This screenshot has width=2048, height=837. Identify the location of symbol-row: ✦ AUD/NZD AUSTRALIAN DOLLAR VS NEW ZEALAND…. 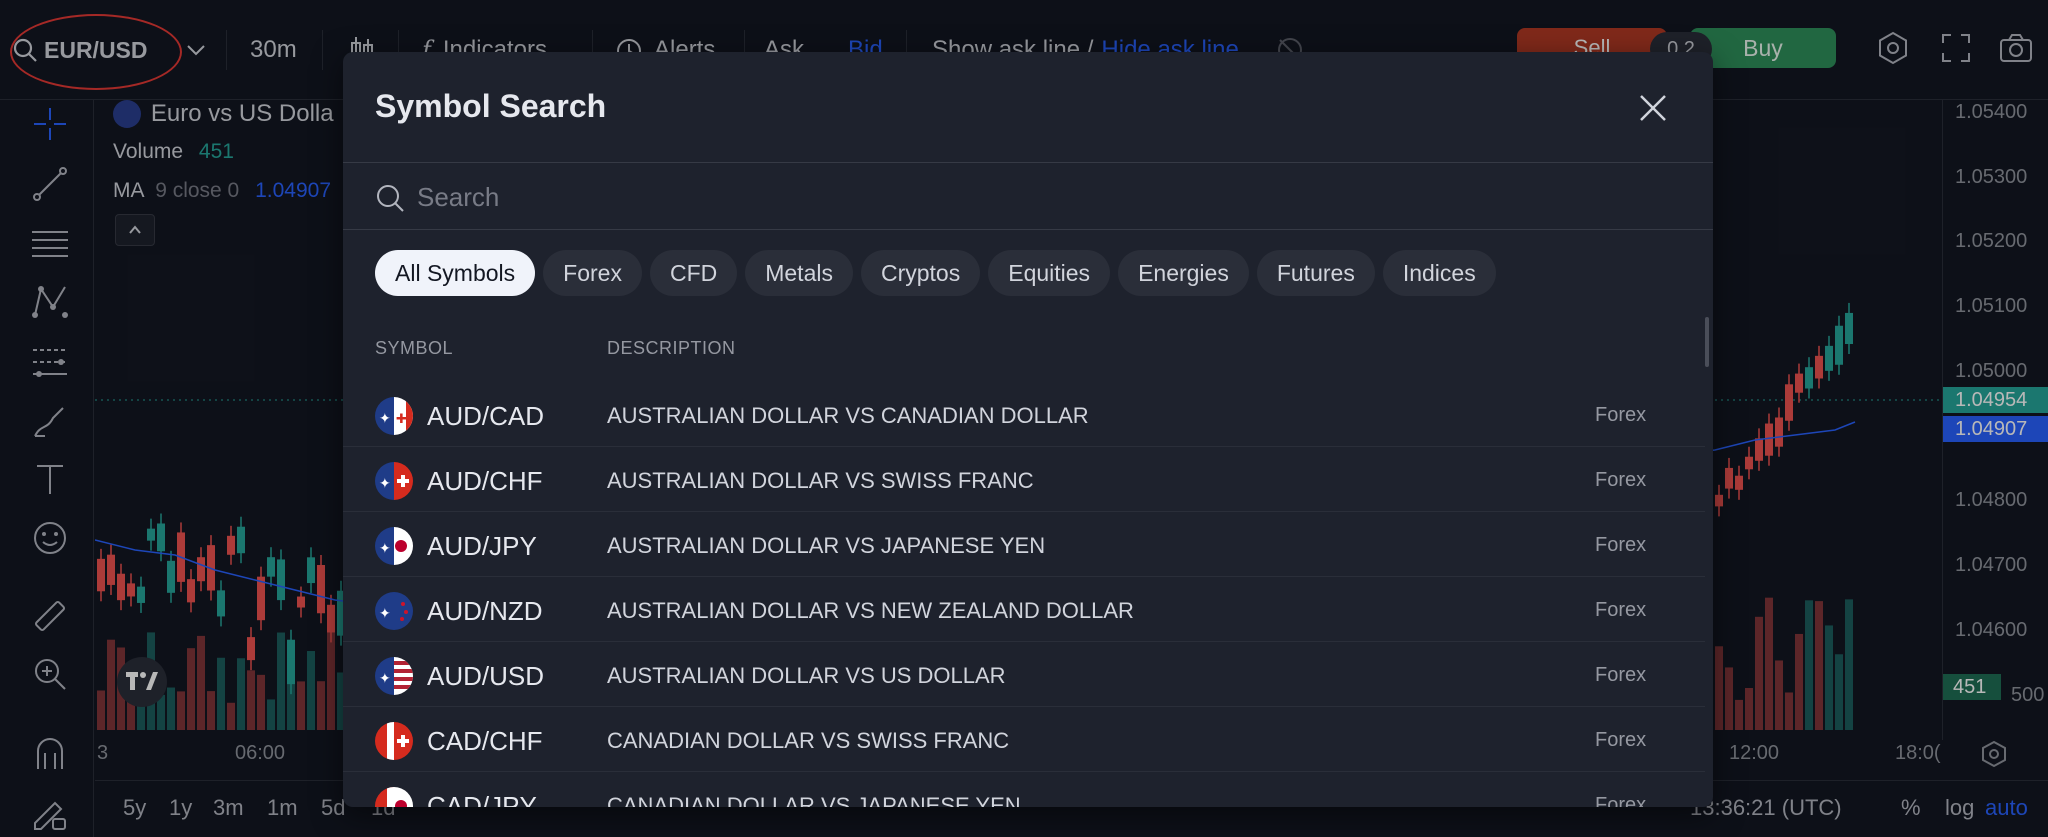
(1024, 609).